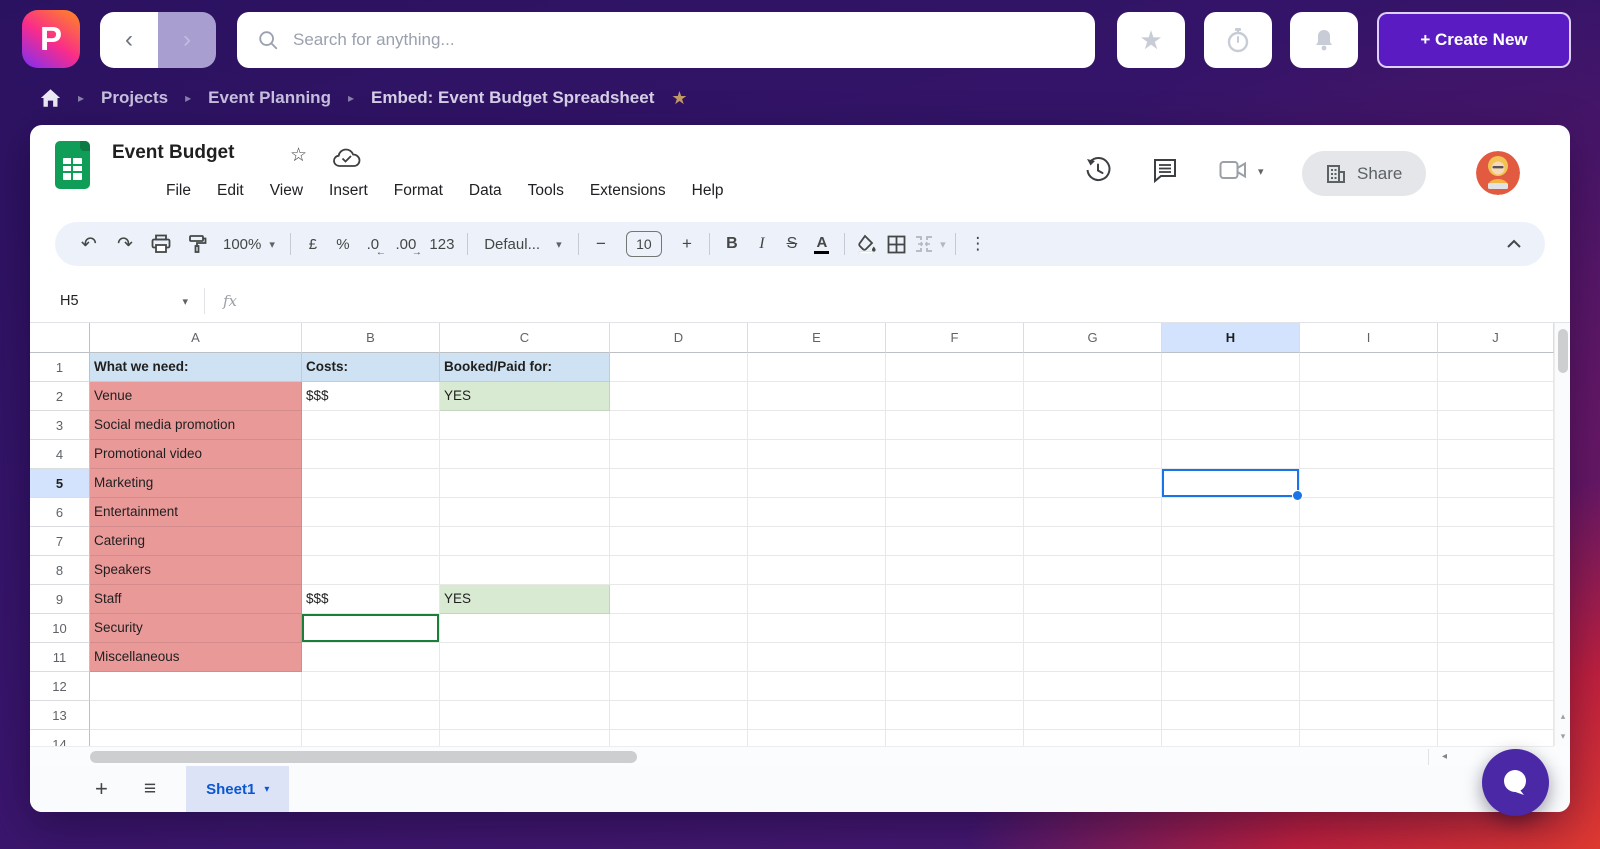  What do you see at coordinates (679, 715) in the screenshot?
I see `cell-D13` at bounding box center [679, 715].